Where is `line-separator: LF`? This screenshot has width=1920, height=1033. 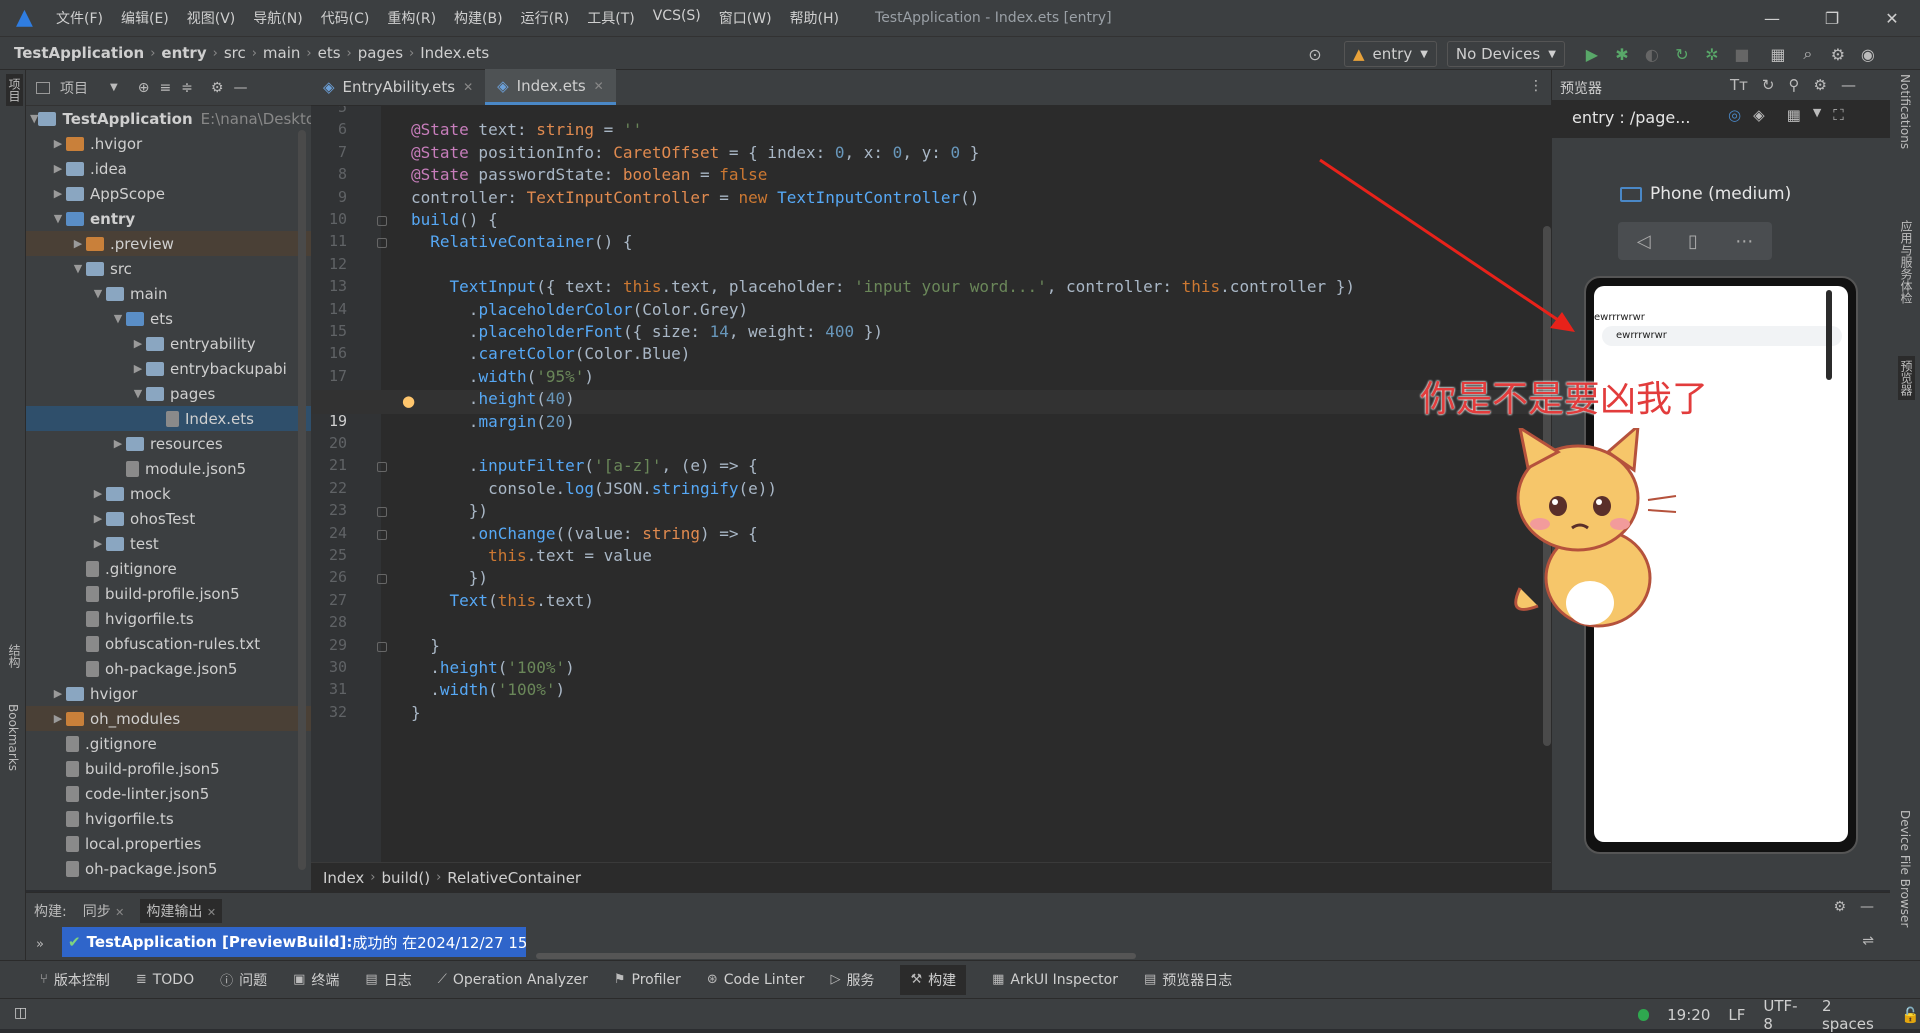
line-separator: LF is located at coordinates (1736, 1015).